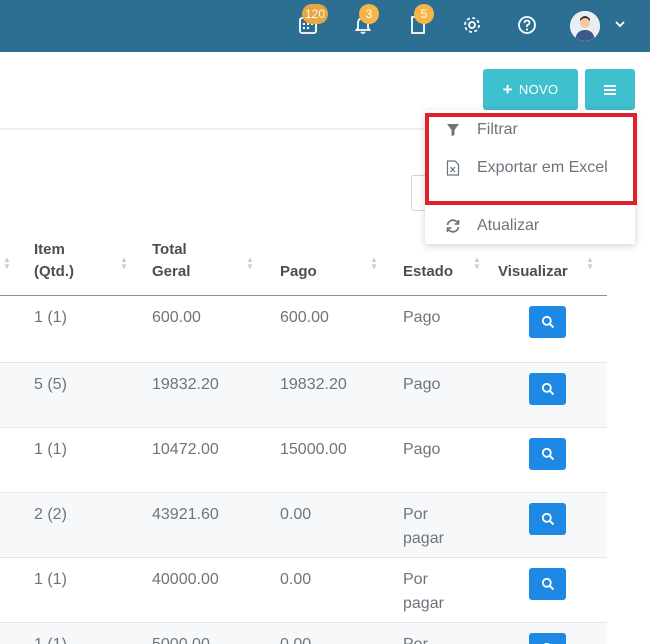 Image resolution: width=650 pixels, height=644 pixels. Describe the element at coordinates (497, 129) in the screenshot. I see `dropdown-item-label: Filtrar` at that location.